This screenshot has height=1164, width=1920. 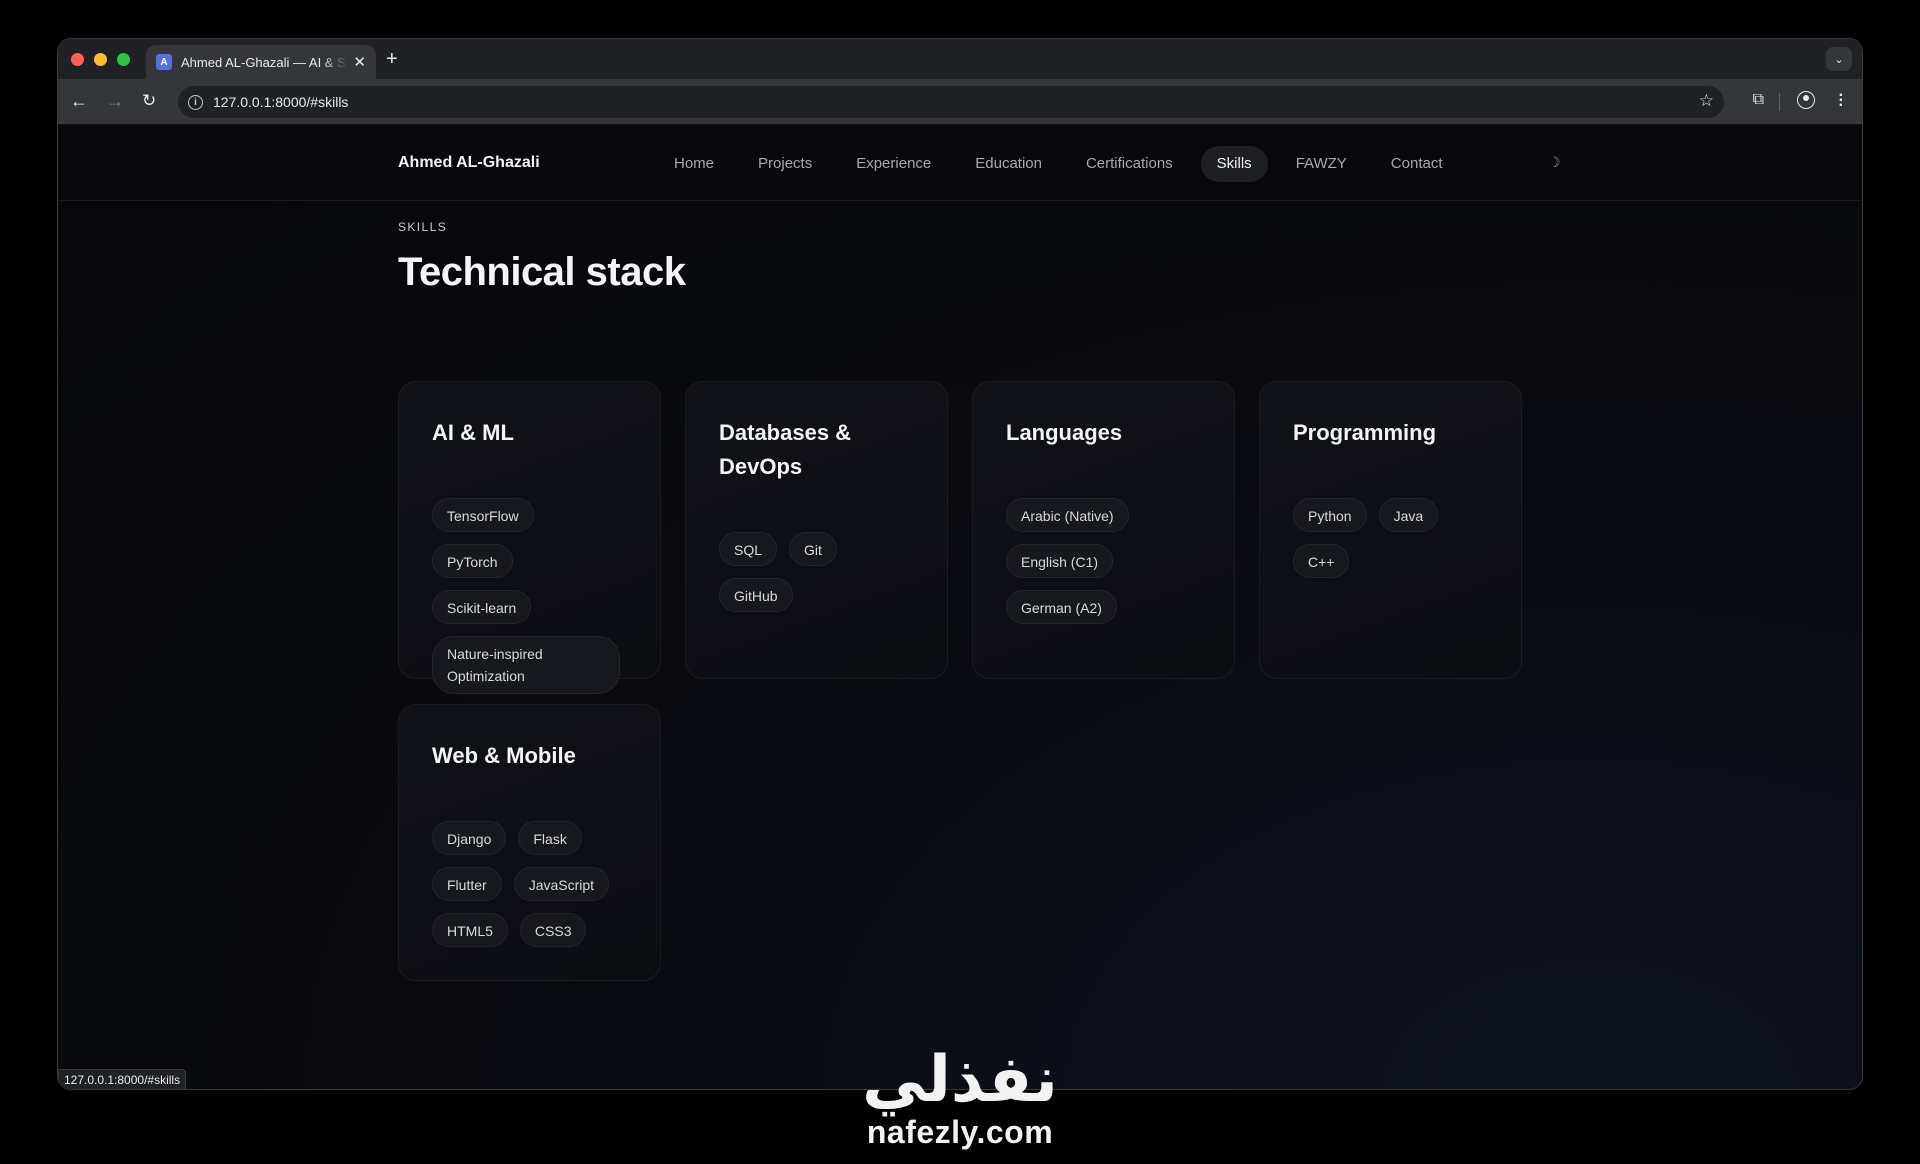 What do you see at coordinates (816, 530) in the screenshot?
I see `skill-card-databases-devops: Databases & DevOps SQL Git GitHub` at bounding box center [816, 530].